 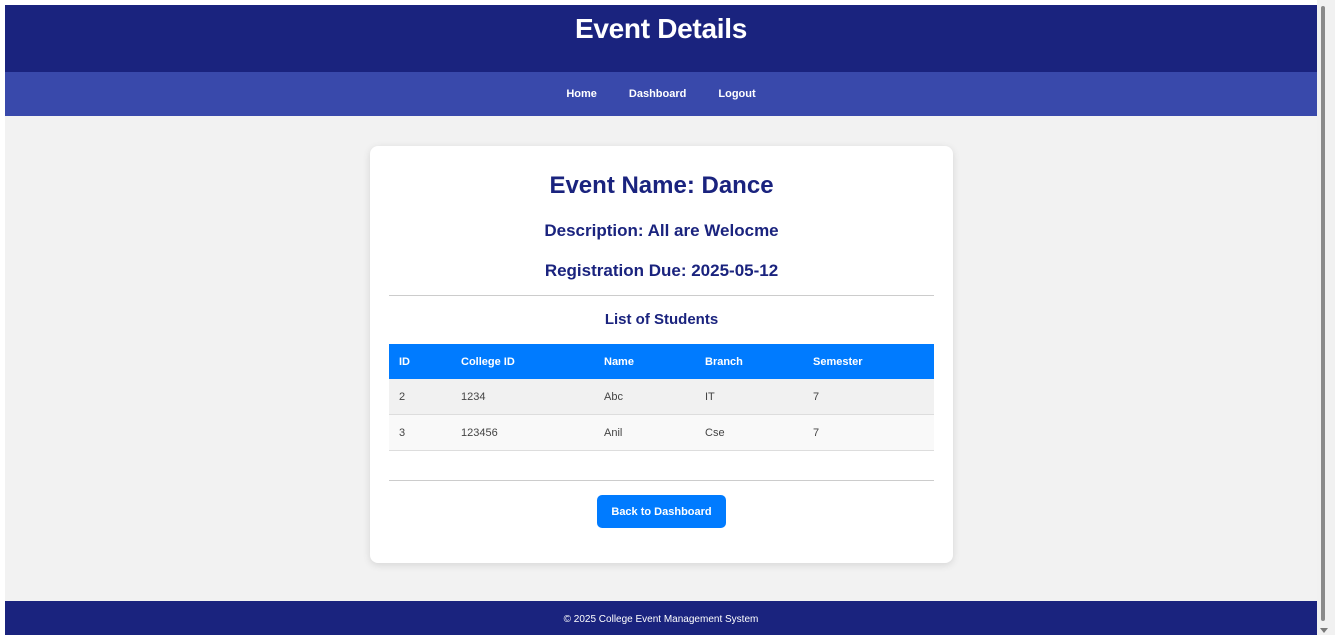 I want to click on table-row: 3 123456 Anil Cse 7, so click(x=661, y=432).